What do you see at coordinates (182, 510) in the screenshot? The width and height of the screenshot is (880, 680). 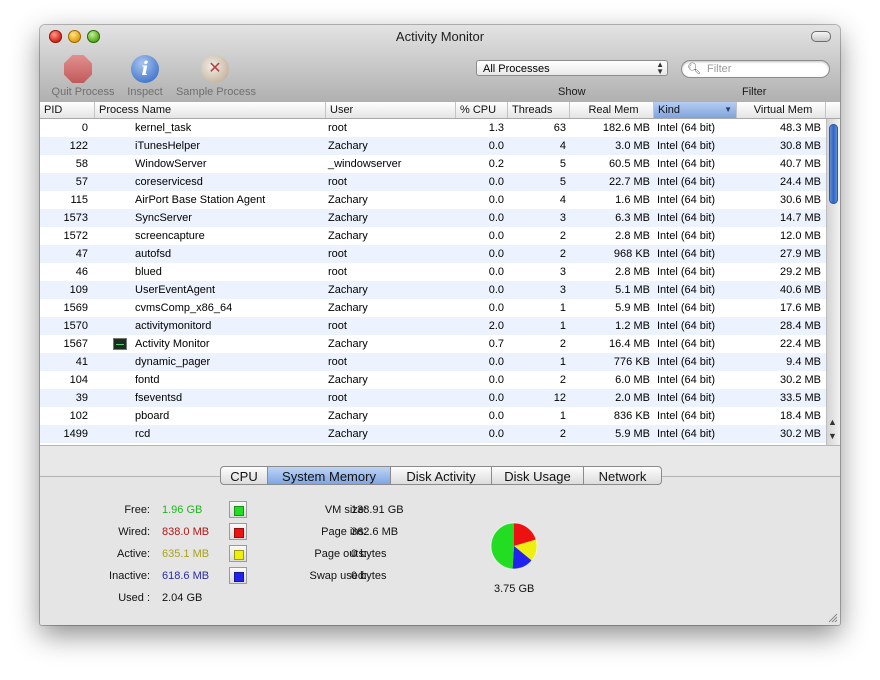 I see `free-value: 1.96 GB` at bounding box center [182, 510].